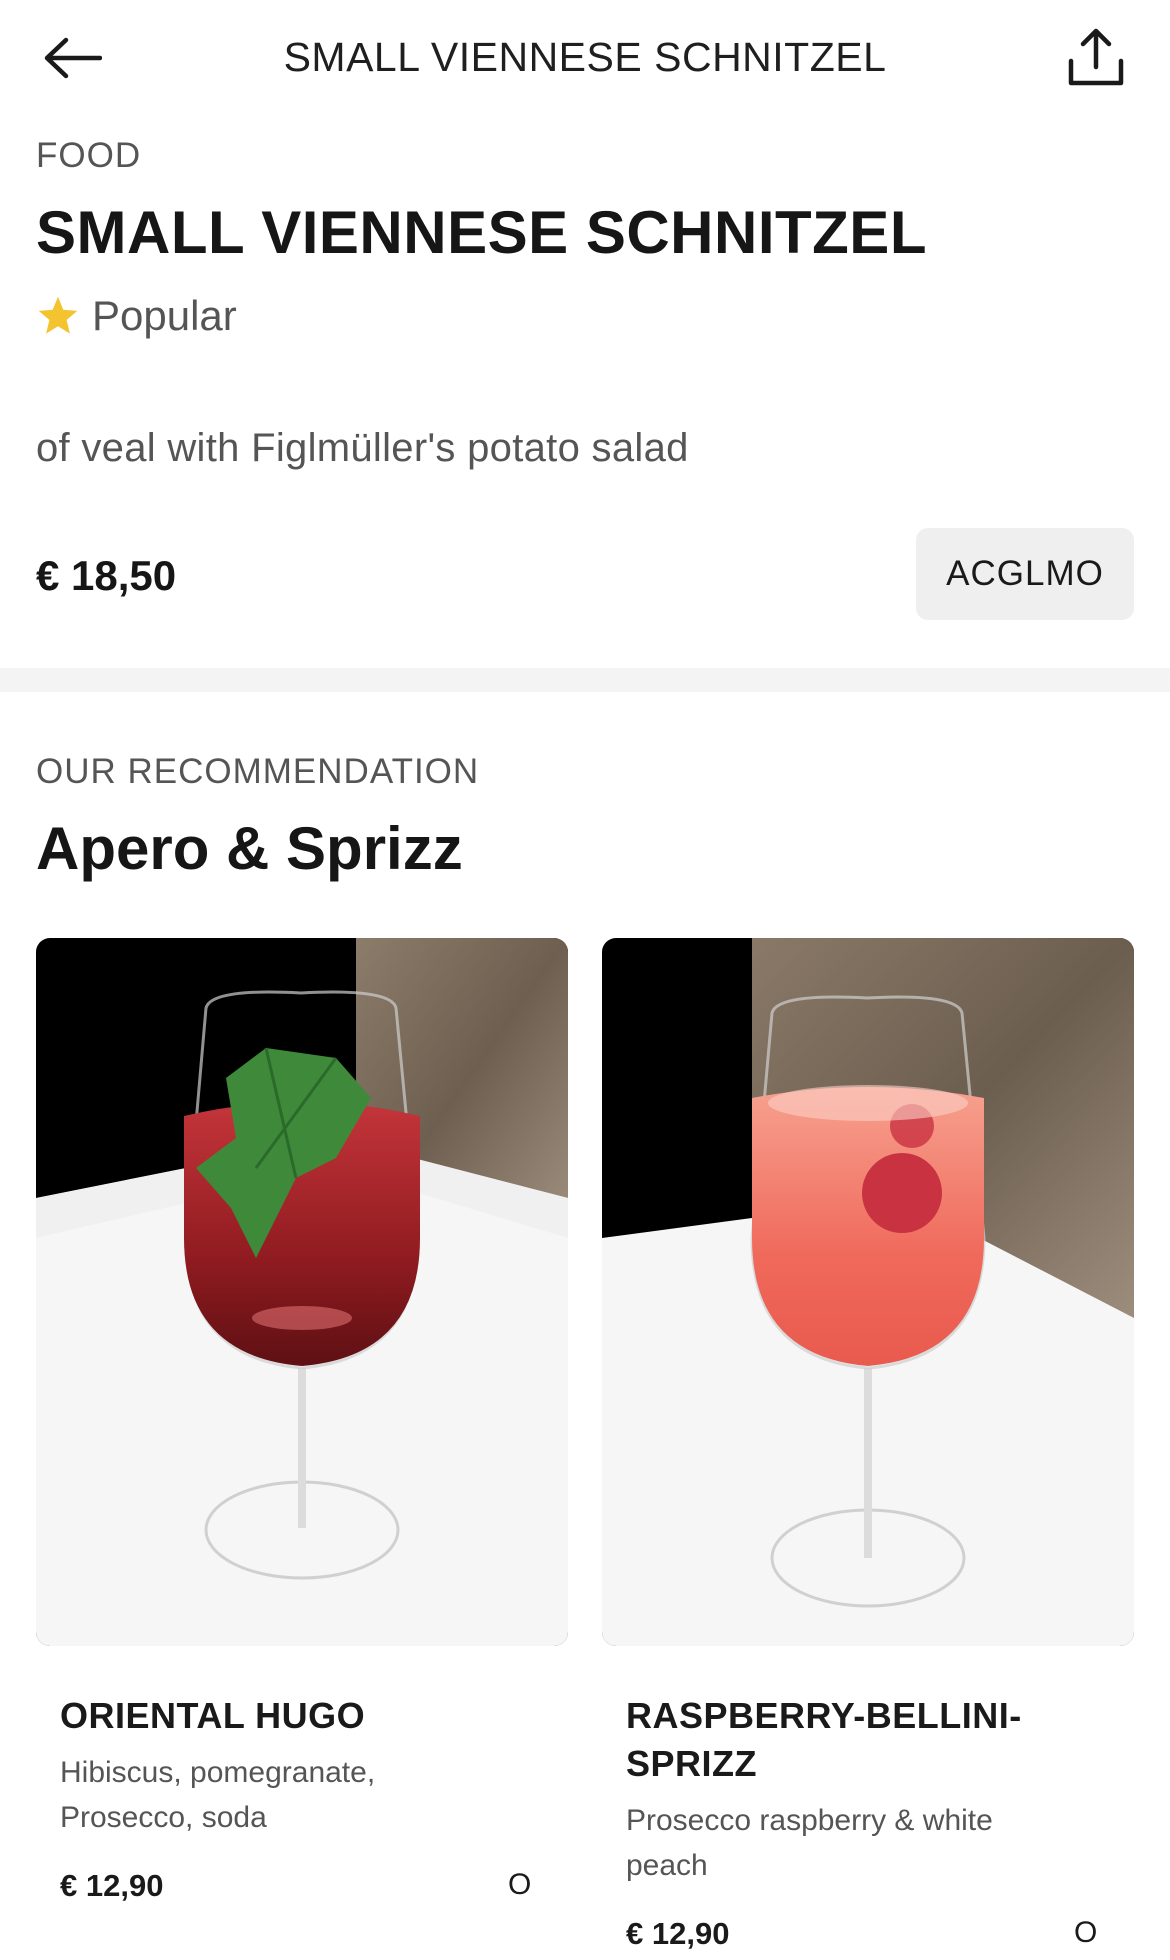  Describe the element at coordinates (213, 1715) in the screenshot. I see `card-name: ORIENTAL HUGO` at that location.